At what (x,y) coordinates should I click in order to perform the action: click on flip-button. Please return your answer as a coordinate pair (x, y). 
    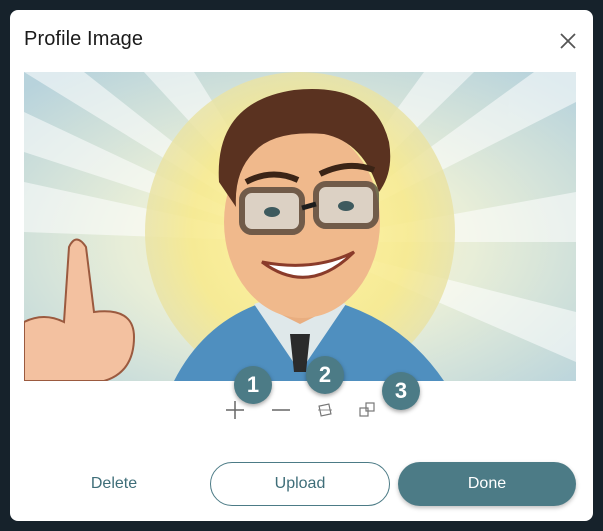
    Looking at the image, I should click on (367, 410).